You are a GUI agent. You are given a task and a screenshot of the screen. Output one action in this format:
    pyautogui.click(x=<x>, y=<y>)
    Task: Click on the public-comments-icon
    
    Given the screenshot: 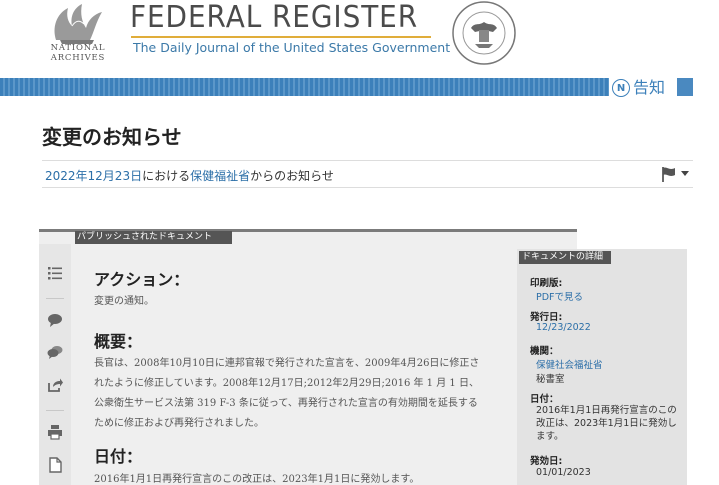 What is the action you would take?
    pyautogui.click(x=55, y=352)
    